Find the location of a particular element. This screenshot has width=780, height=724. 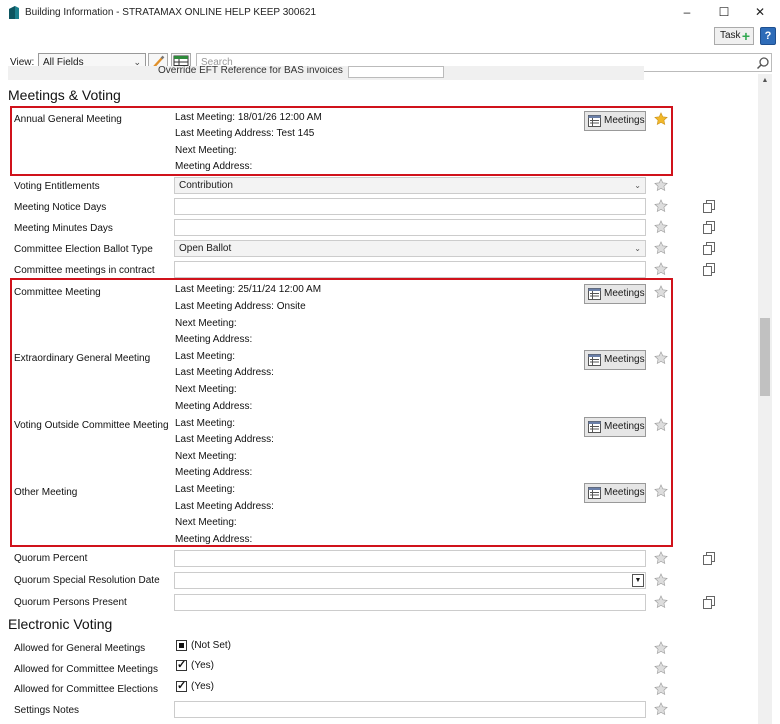

meeting-minutes-days-label: Meeting Minutes Days is located at coordinates (63, 228).